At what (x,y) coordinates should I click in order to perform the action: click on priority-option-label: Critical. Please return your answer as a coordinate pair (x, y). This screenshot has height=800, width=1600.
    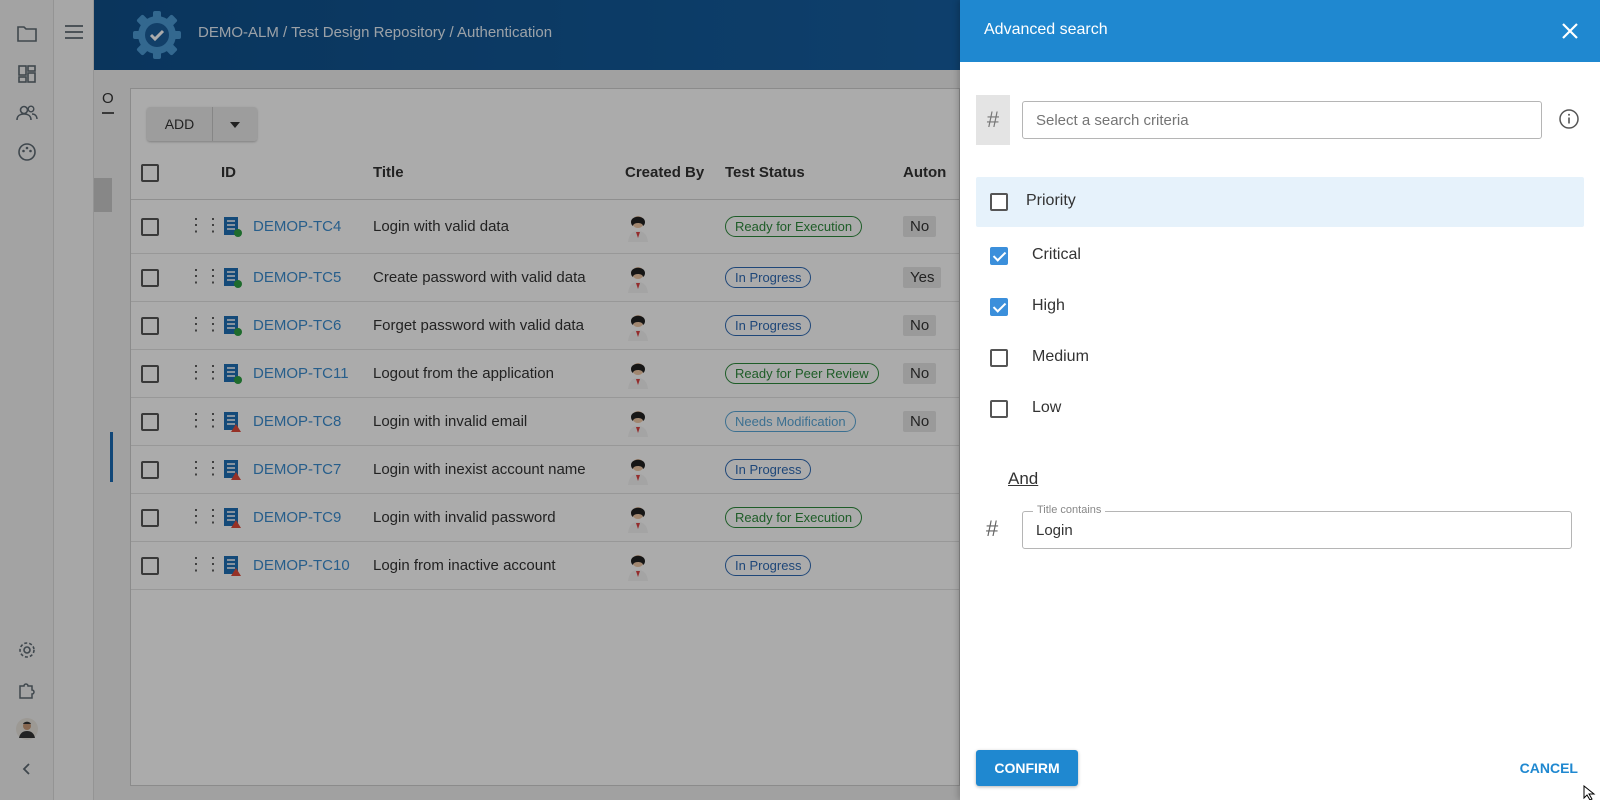
    Looking at the image, I should click on (1056, 255).